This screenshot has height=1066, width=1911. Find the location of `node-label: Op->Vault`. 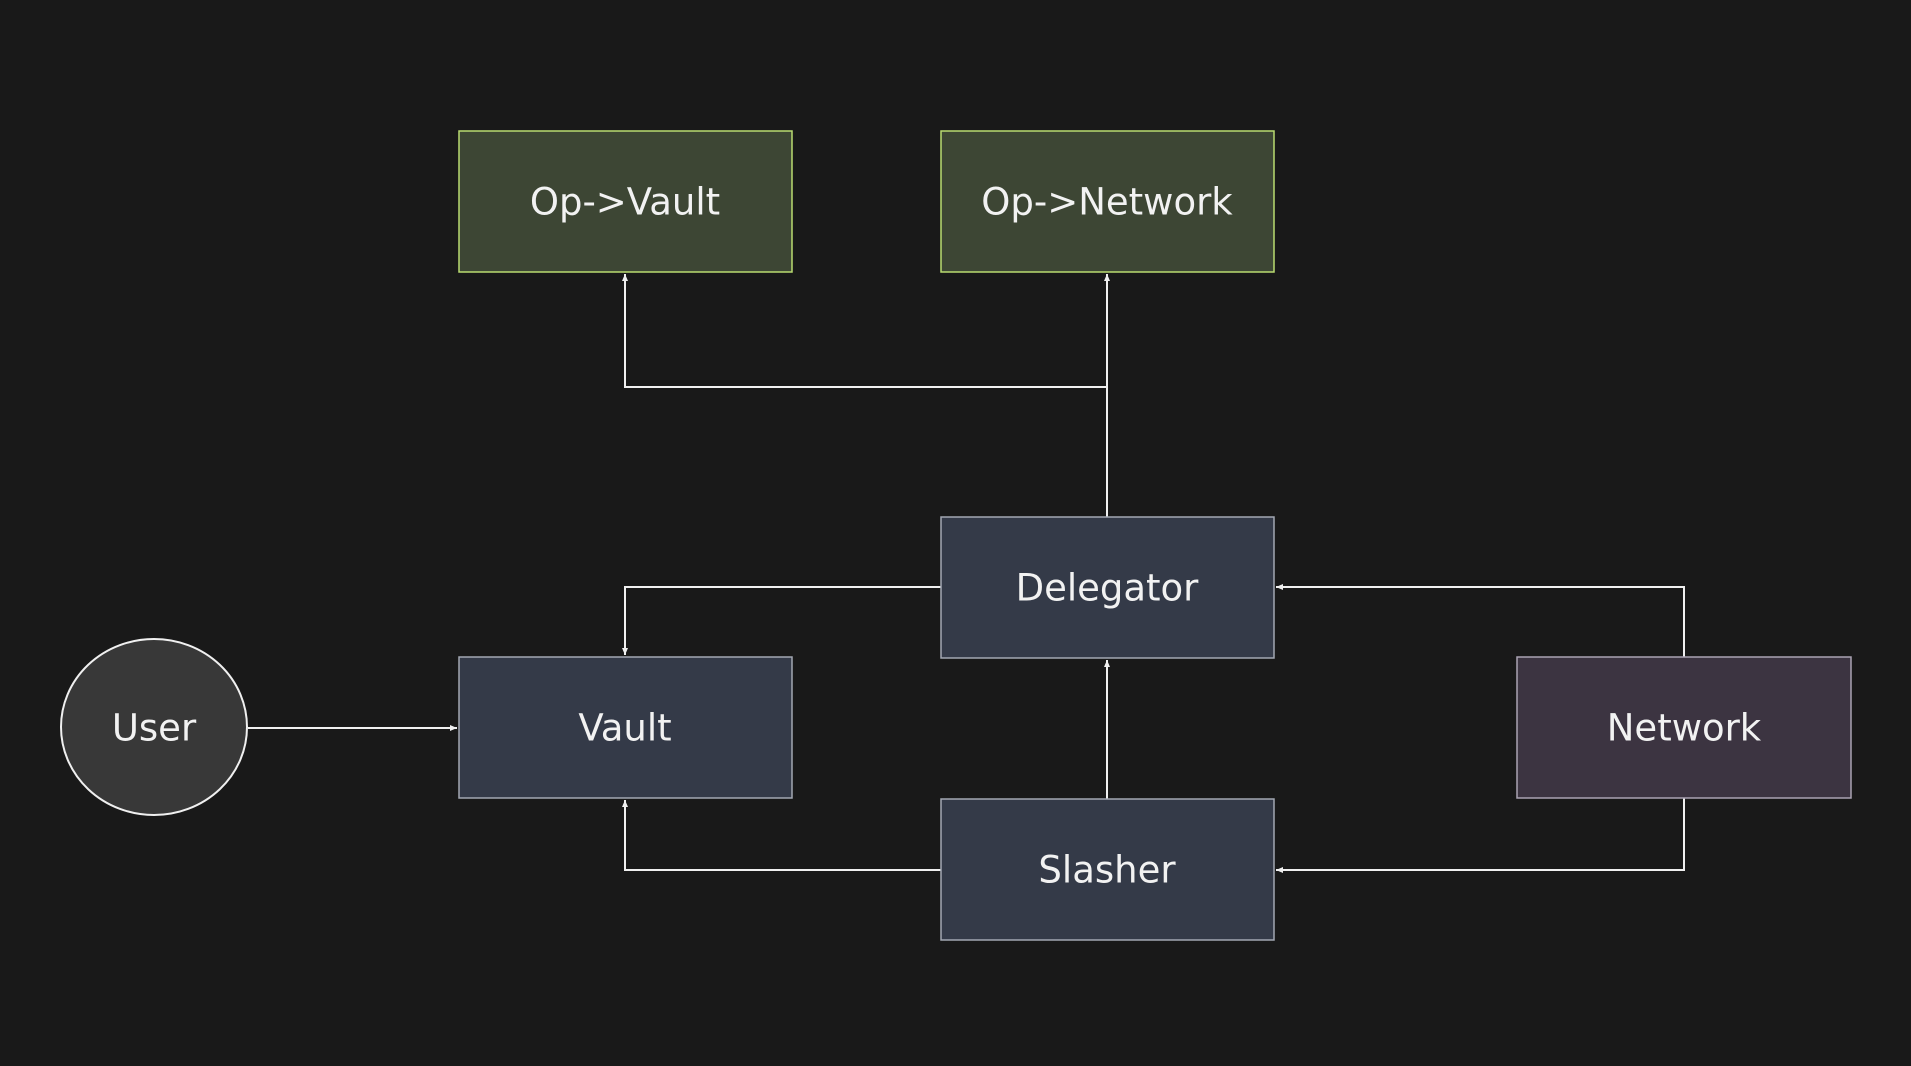

node-label: Op->Vault is located at coordinates (625, 202).